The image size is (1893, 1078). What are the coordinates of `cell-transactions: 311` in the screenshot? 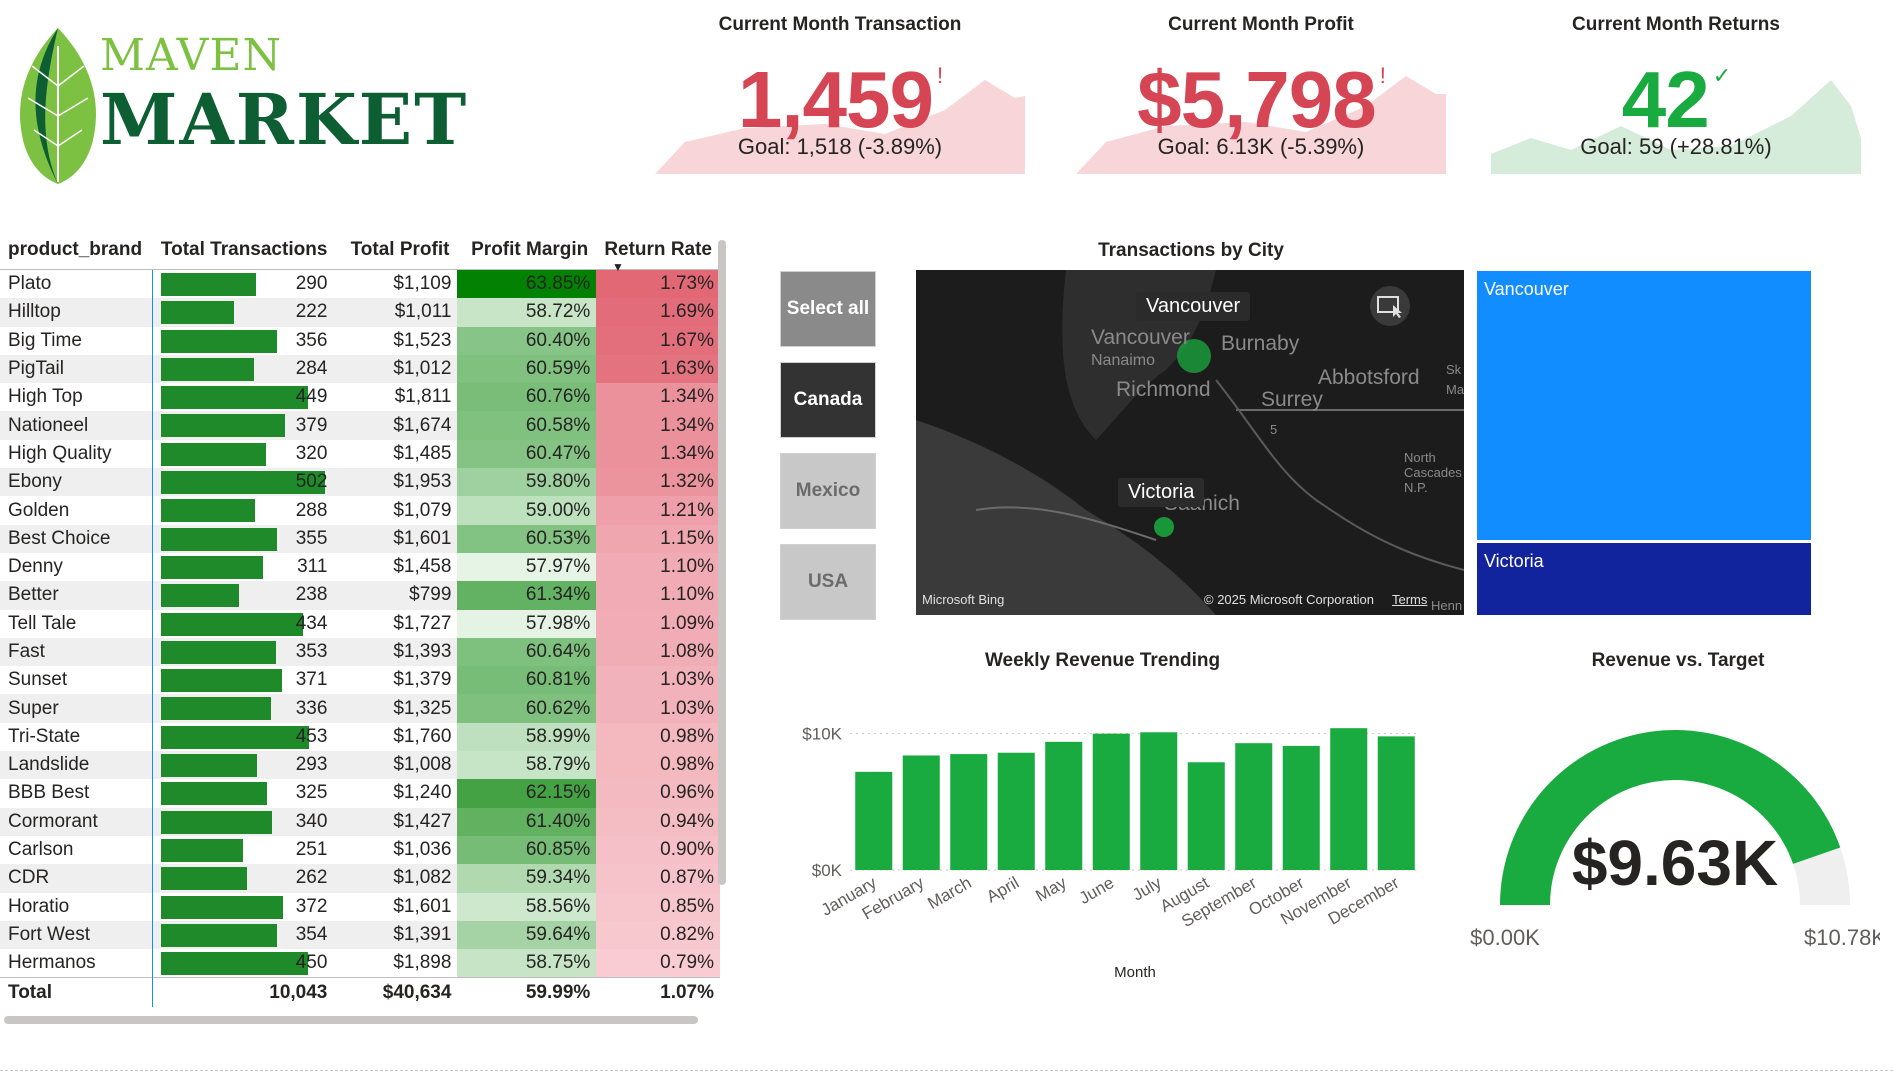 It's located at (244, 567).